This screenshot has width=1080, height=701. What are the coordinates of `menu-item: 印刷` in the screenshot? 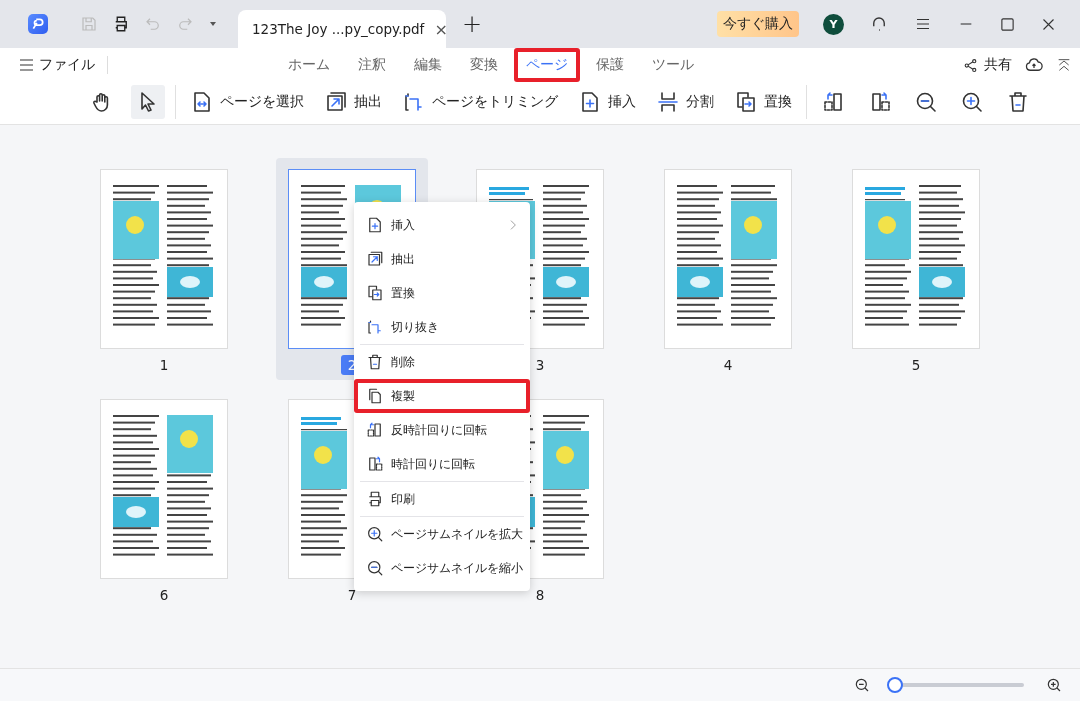 It's located at (442, 499).